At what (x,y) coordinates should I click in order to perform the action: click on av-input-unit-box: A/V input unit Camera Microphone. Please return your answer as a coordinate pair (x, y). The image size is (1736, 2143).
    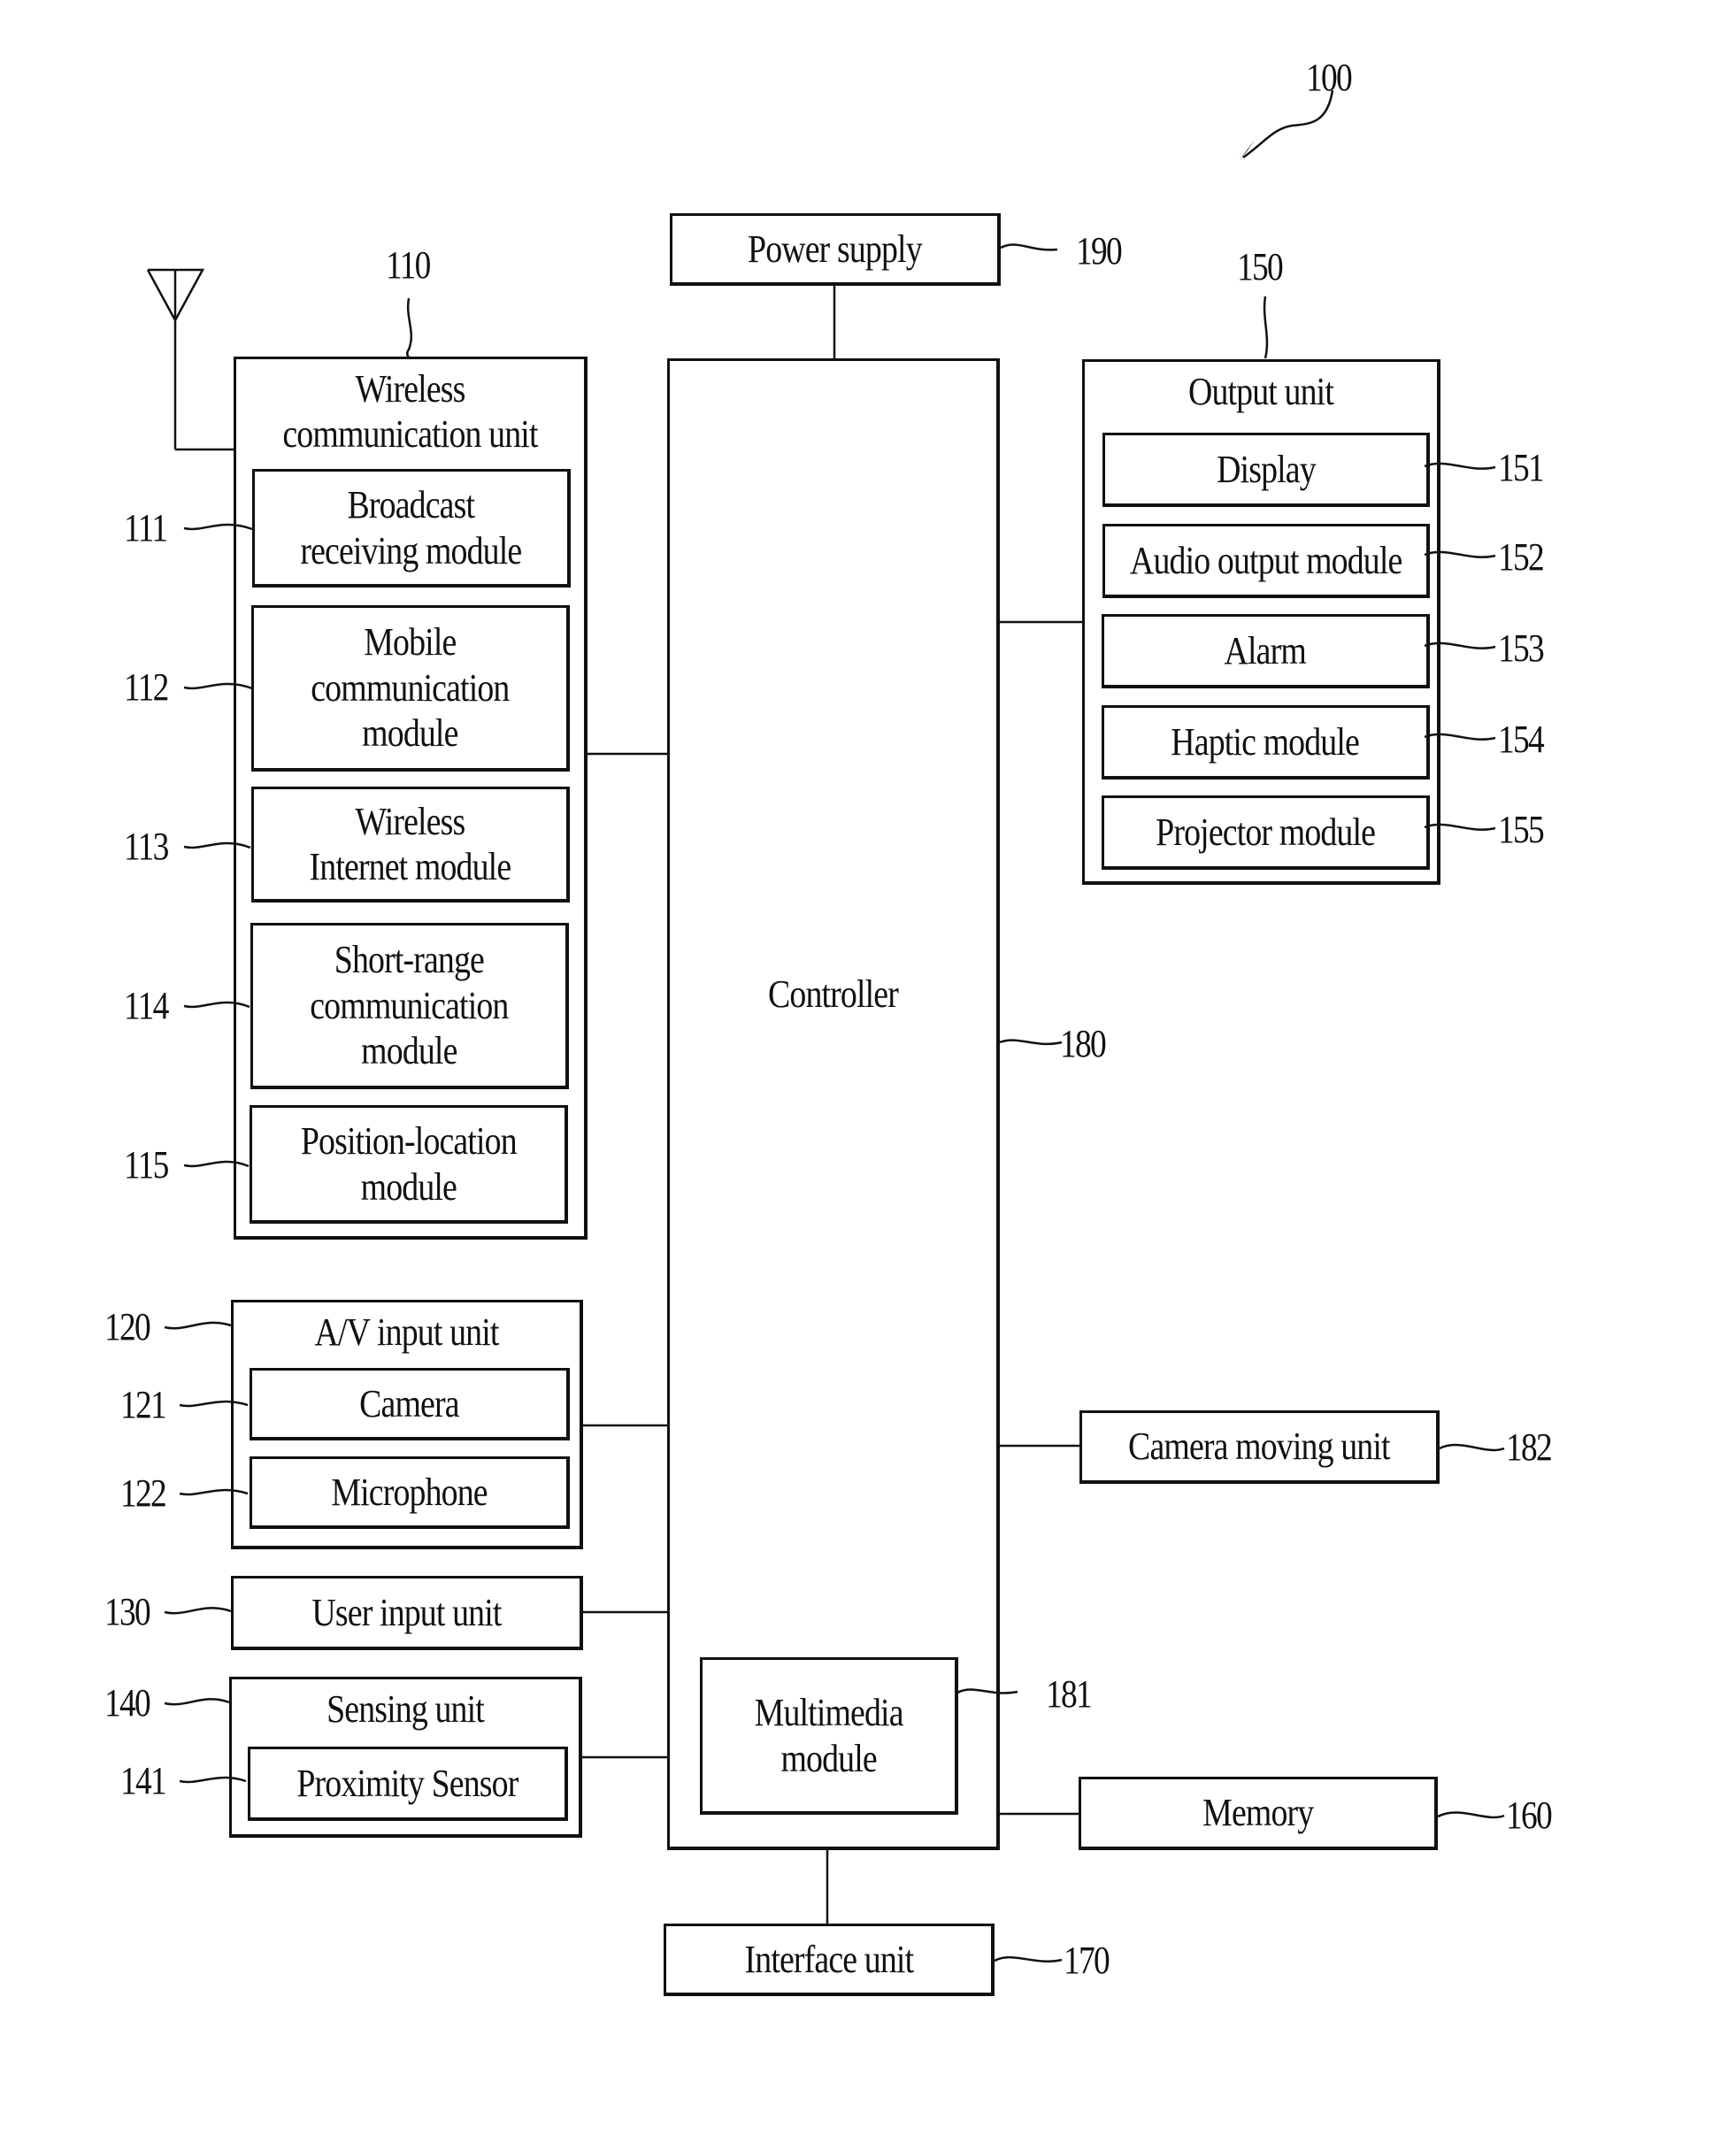
    Looking at the image, I should click on (407, 1424).